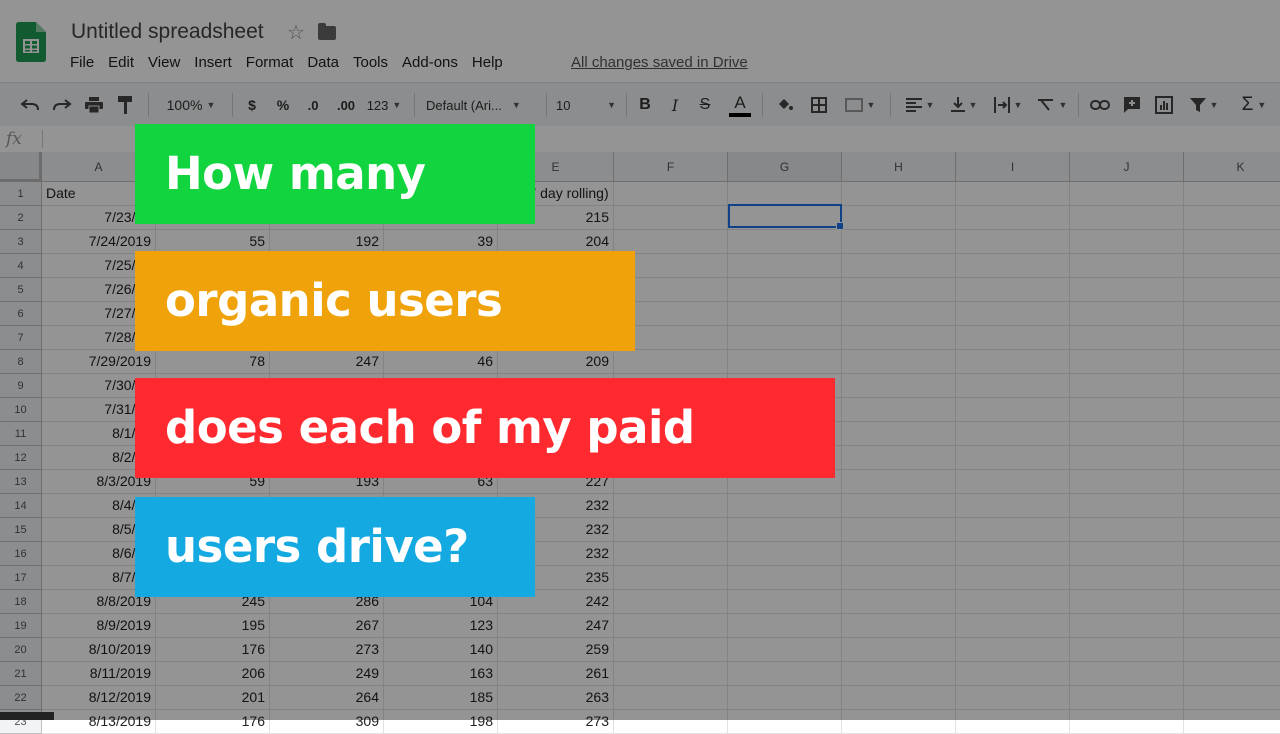 This screenshot has height=734, width=1280. Describe the element at coordinates (335, 547) in the screenshot. I see `headline-line-4: users drive?` at that location.